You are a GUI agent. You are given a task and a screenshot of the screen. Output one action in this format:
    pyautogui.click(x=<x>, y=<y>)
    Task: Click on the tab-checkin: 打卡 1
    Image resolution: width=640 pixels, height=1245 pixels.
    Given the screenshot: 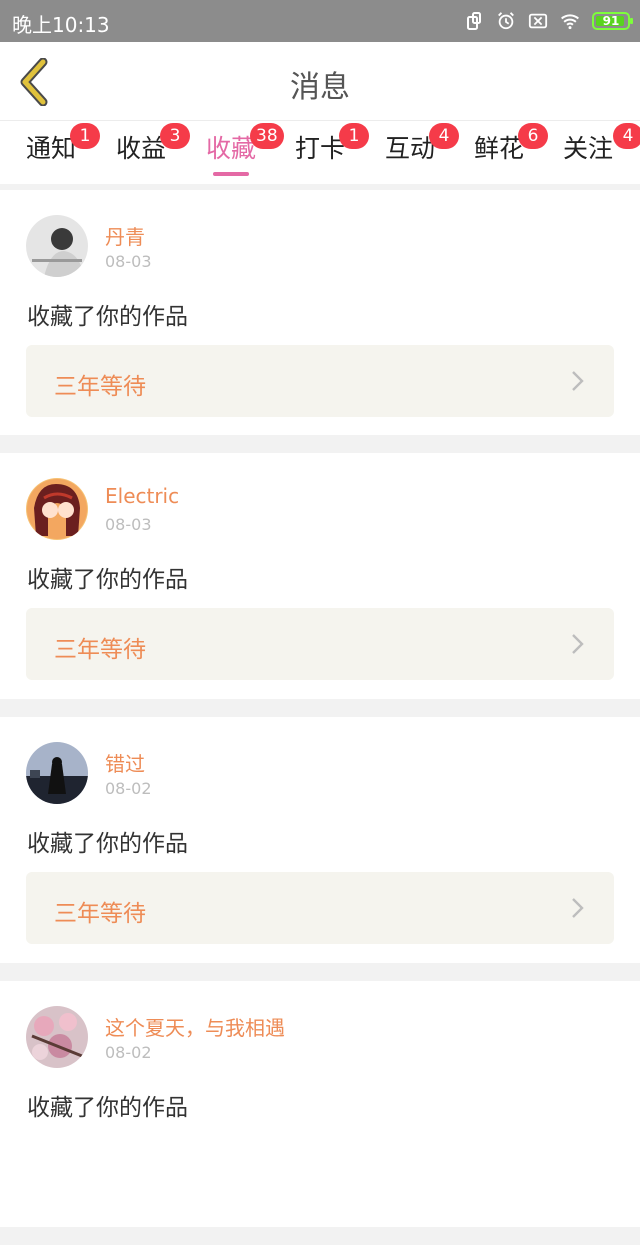 What is the action you would take?
    pyautogui.click(x=332, y=151)
    